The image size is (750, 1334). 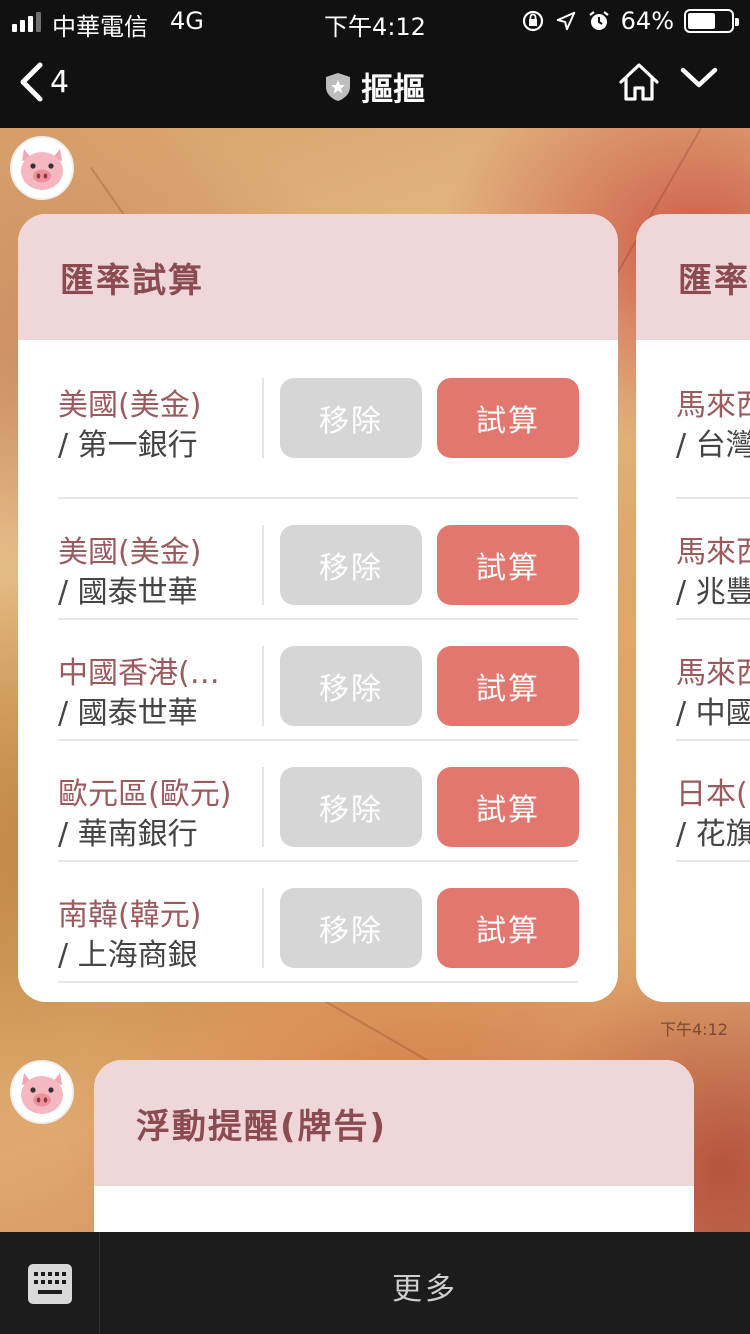 I want to click on card-header: 匯率, so click(x=693, y=277).